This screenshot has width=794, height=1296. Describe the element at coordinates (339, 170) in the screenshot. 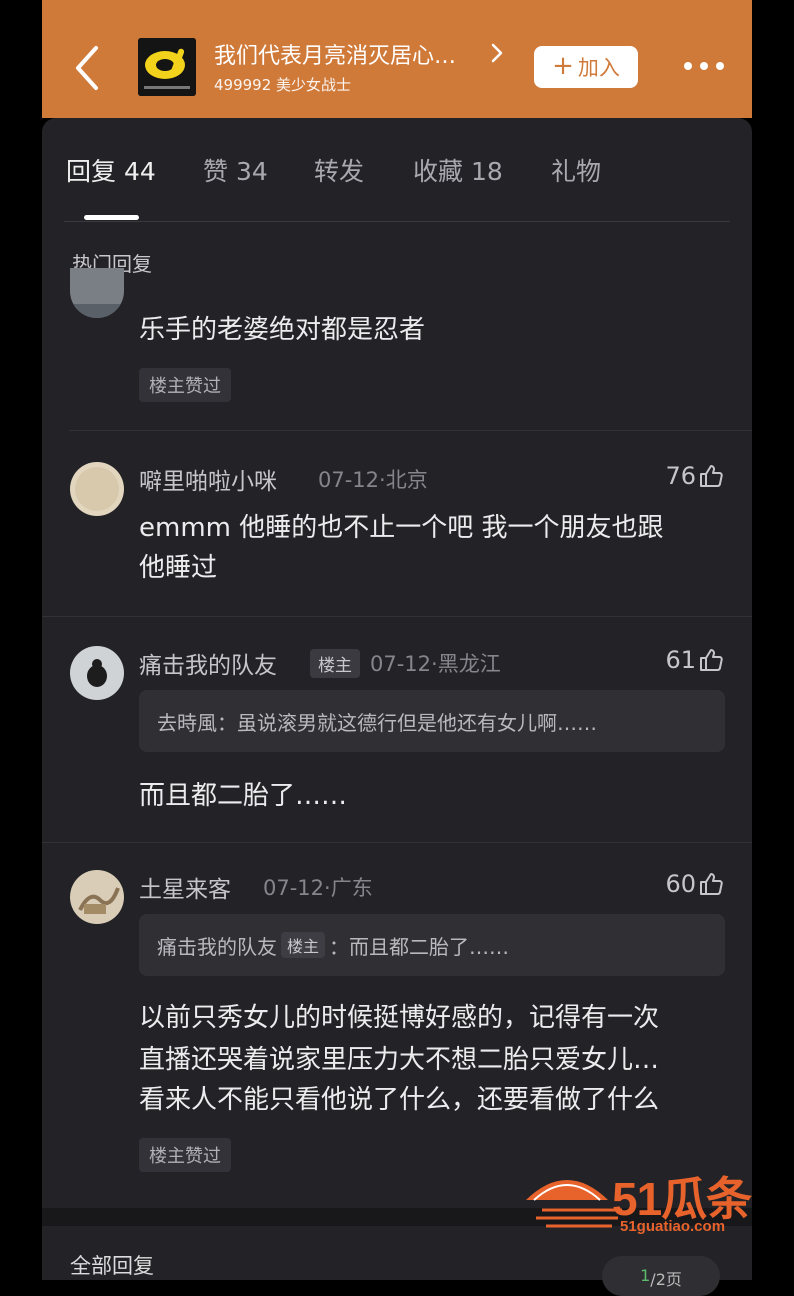

I see `tab-reposts: 转发` at that location.